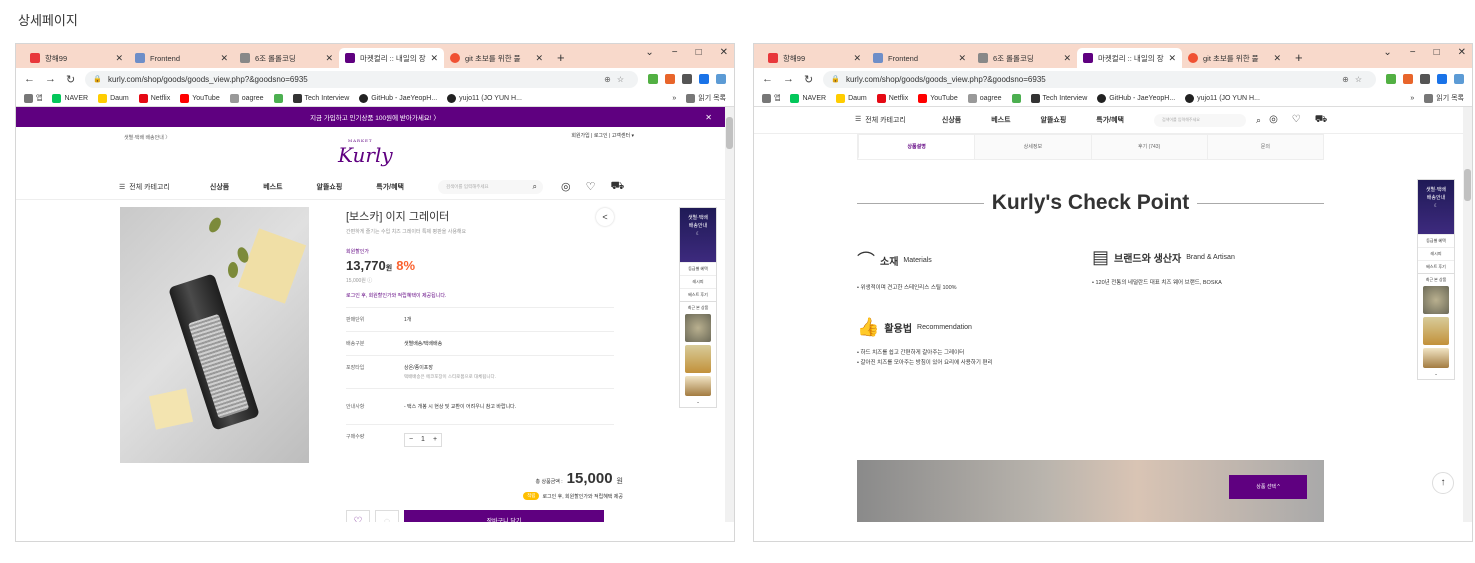 The image size is (1475, 563). I want to click on location-icon: ◎, so click(566, 187).